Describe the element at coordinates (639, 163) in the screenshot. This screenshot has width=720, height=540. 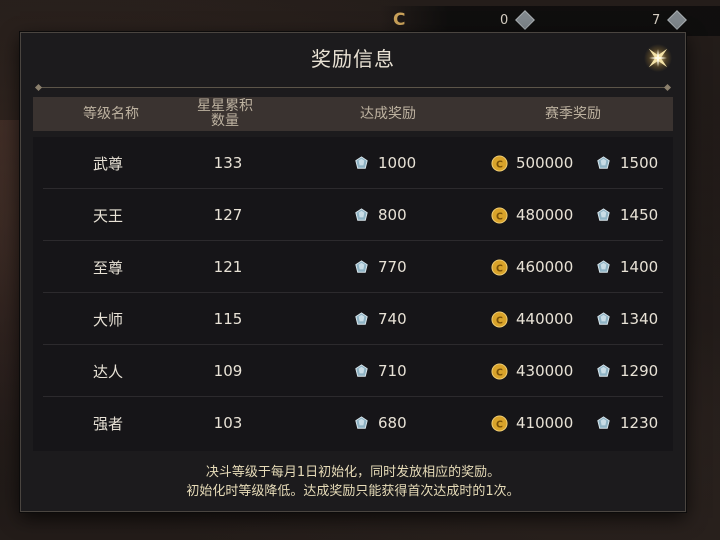
I see `season-gem-amount: 1500` at that location.